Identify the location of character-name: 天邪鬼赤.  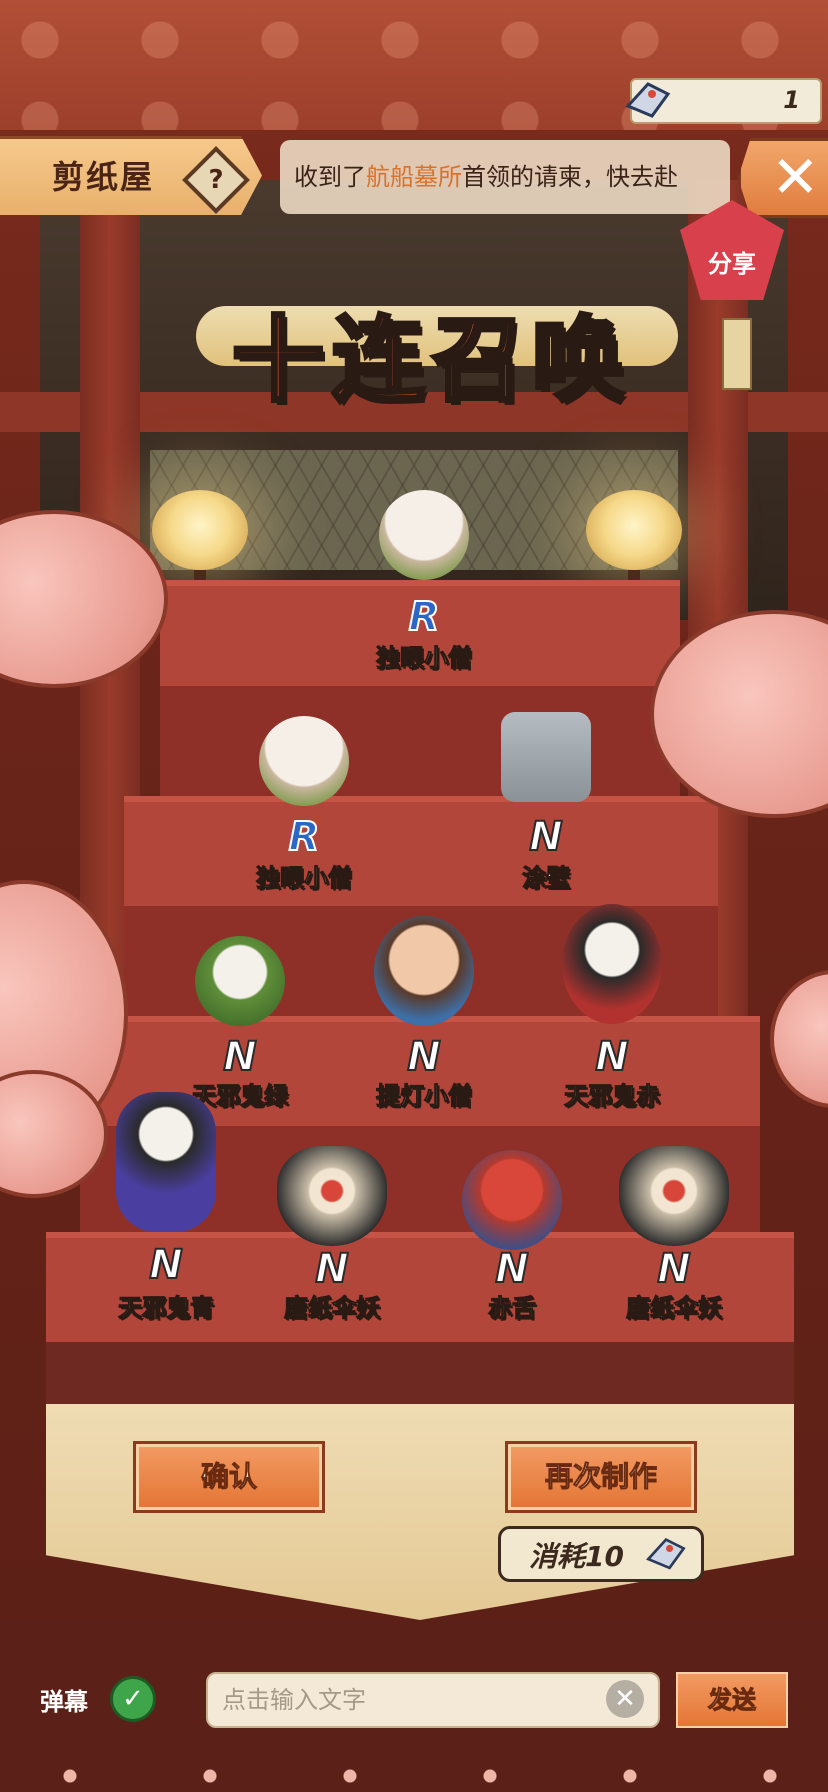
(612, 1096).